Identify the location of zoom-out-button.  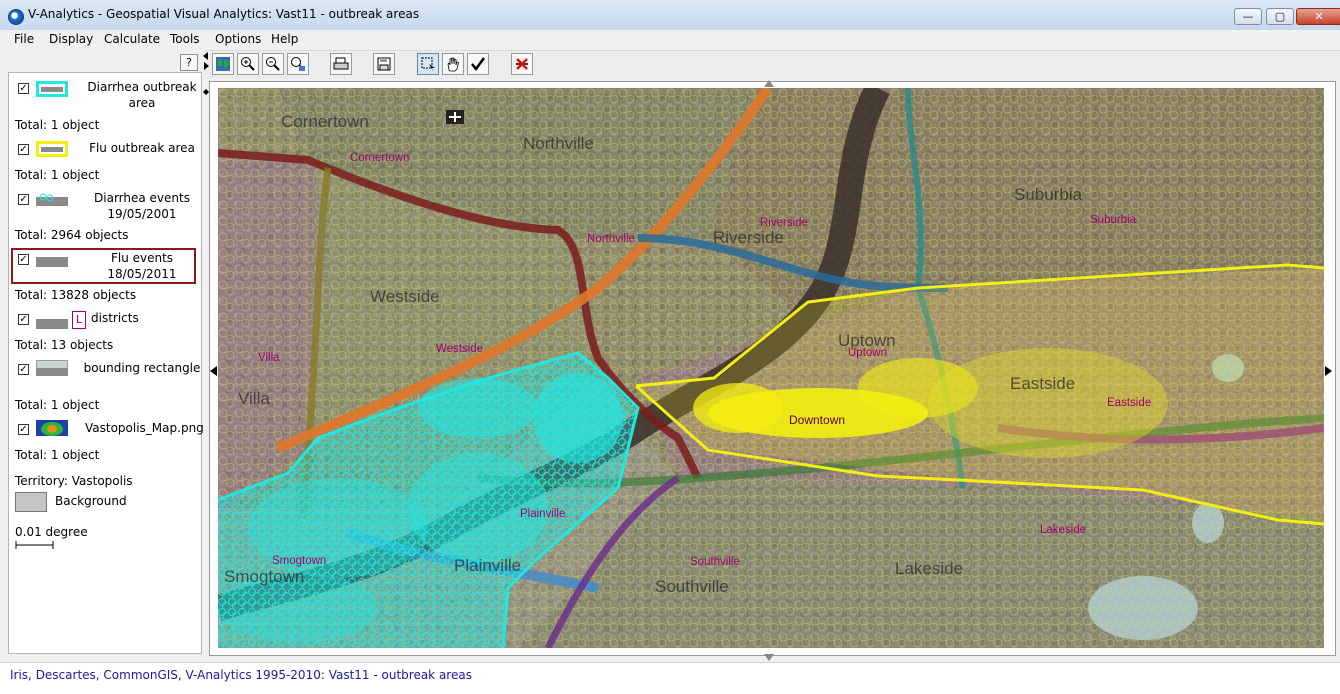
(273, 64).